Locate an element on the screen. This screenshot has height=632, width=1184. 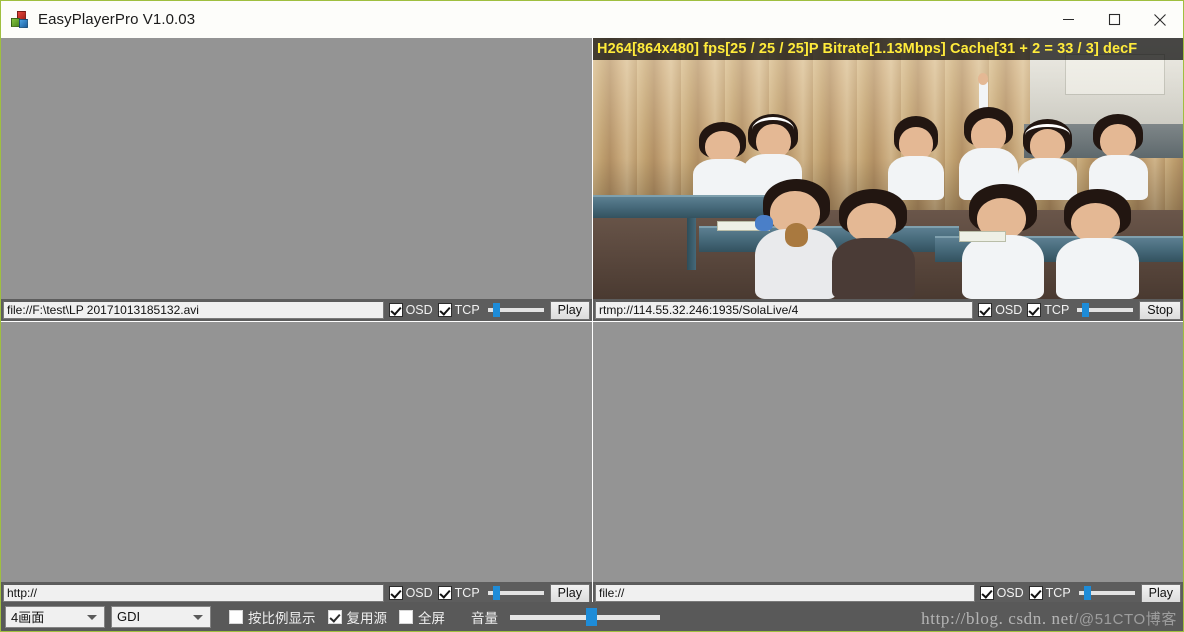
renderer-select-value: GDI is located at coordinates (129, 616).